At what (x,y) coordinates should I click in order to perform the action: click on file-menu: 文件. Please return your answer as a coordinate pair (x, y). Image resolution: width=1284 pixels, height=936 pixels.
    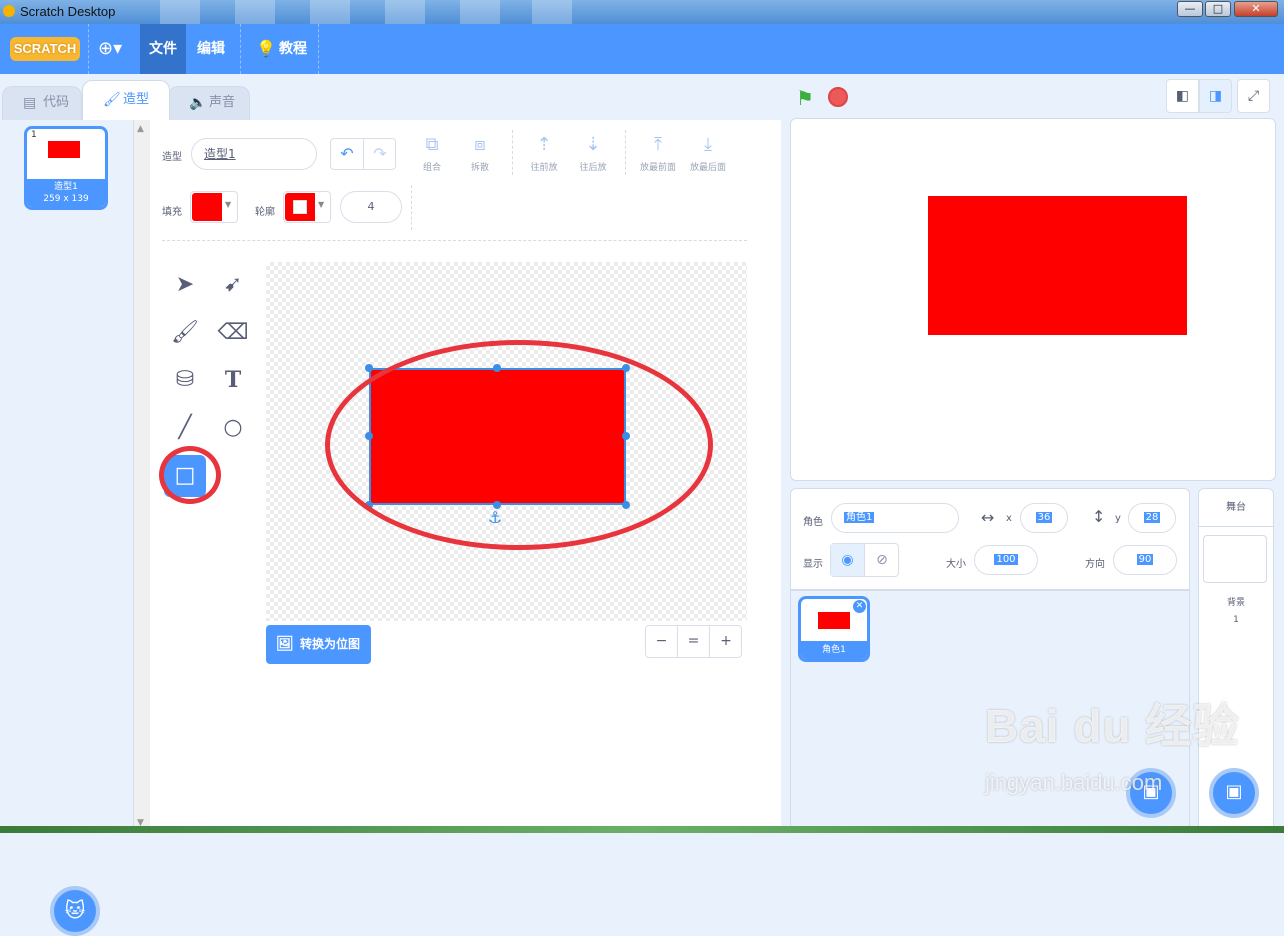
    Looking at the image, I should click on (163, 49).